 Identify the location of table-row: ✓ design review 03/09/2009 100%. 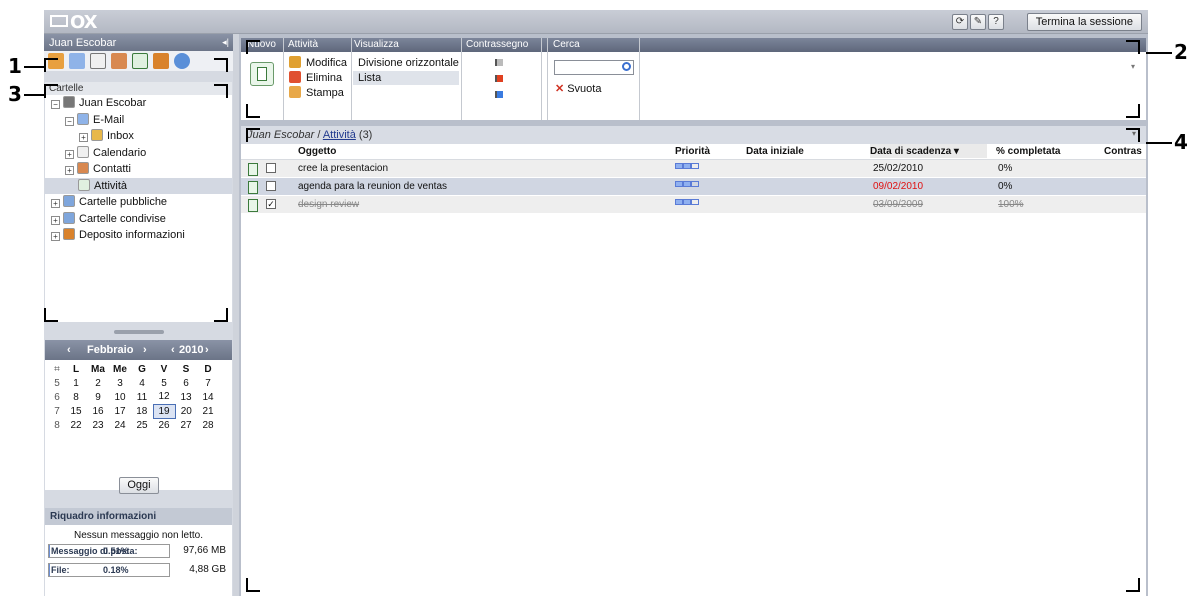
(693, 205).